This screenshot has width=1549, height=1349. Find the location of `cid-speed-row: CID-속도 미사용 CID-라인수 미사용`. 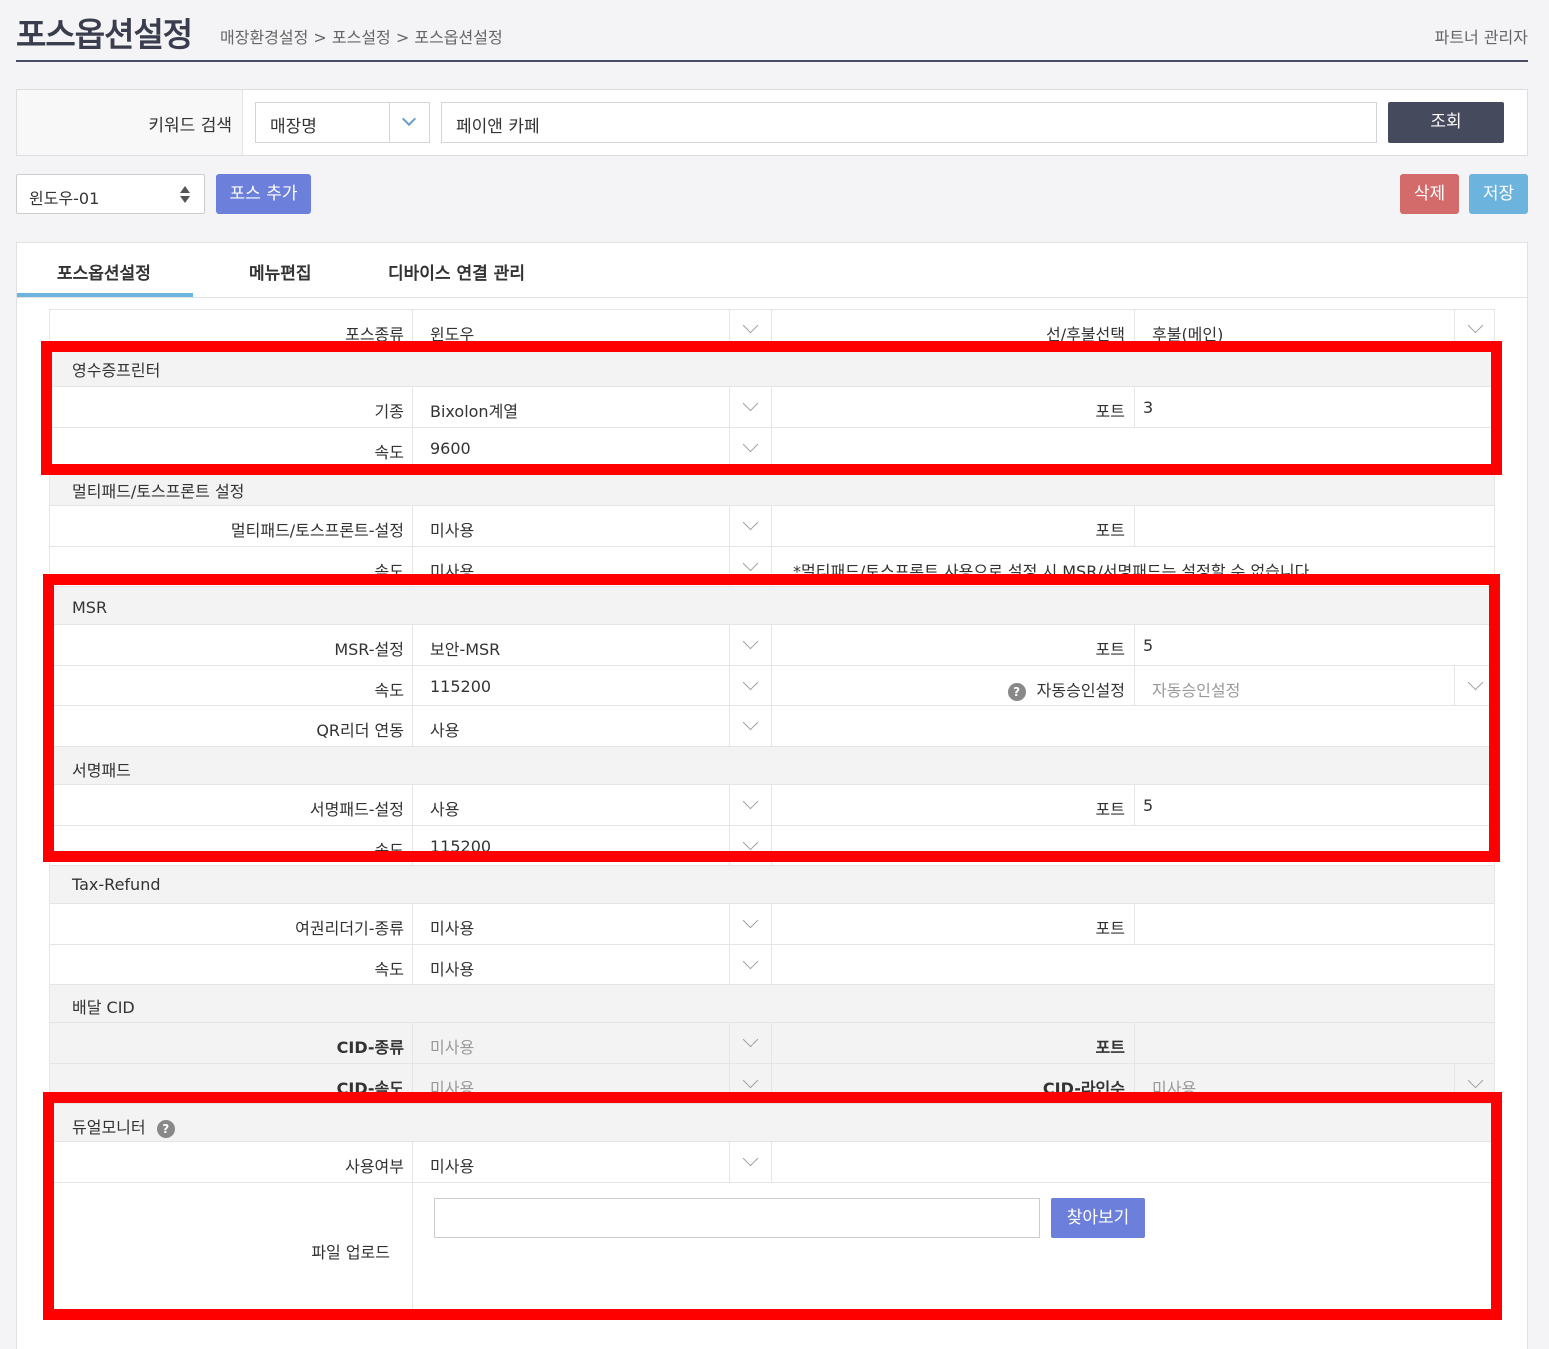

cid-speed-row: CID-속도 미사용 CID-라인수 미사용 is located at coordinates (772, 1084).